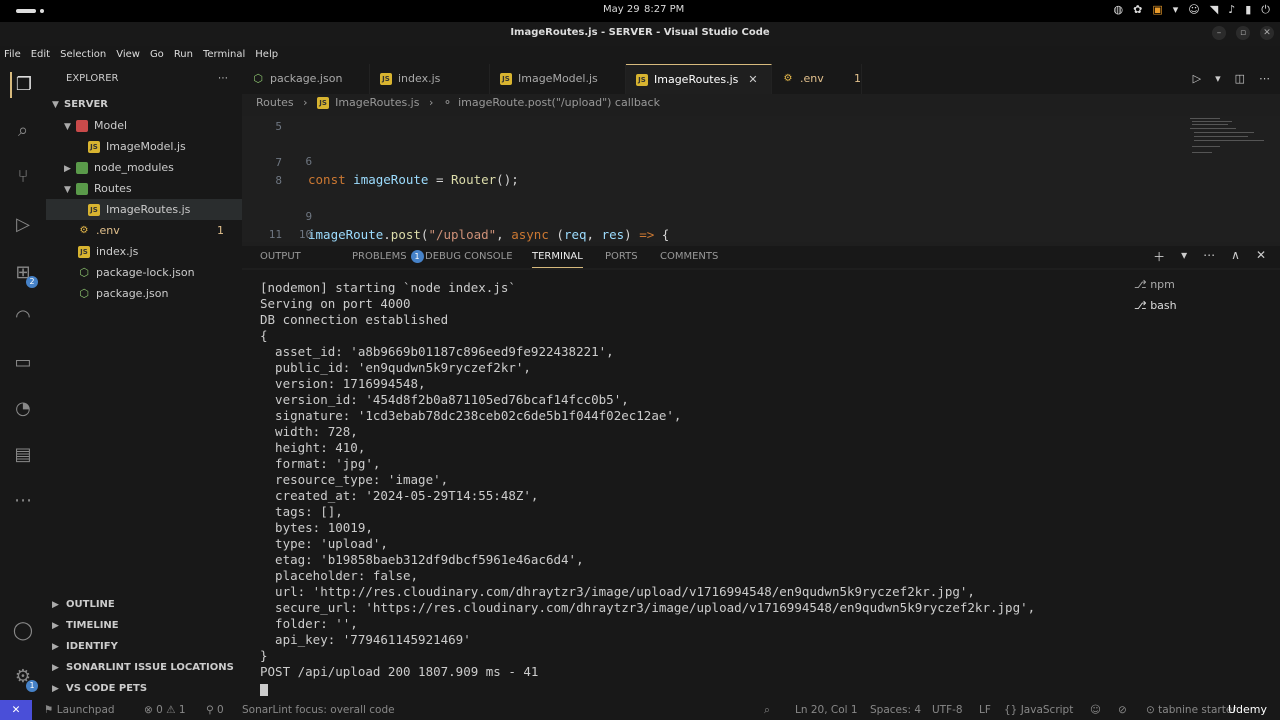  Describe the element at coordinates (947, 710) in the screenshot. I see `encoding: UTF-8` at that location.